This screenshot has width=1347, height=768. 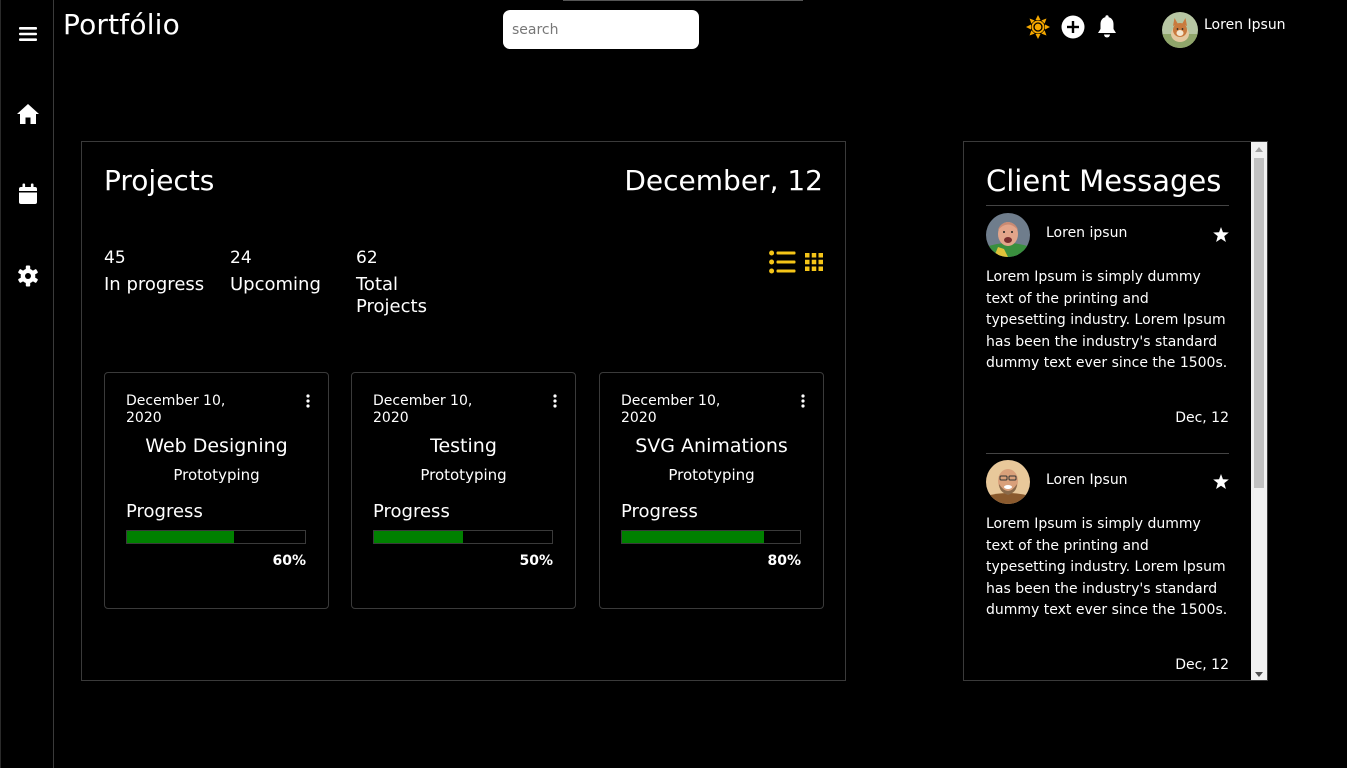 I want to click on home-icon, so click(x=28, y=114).